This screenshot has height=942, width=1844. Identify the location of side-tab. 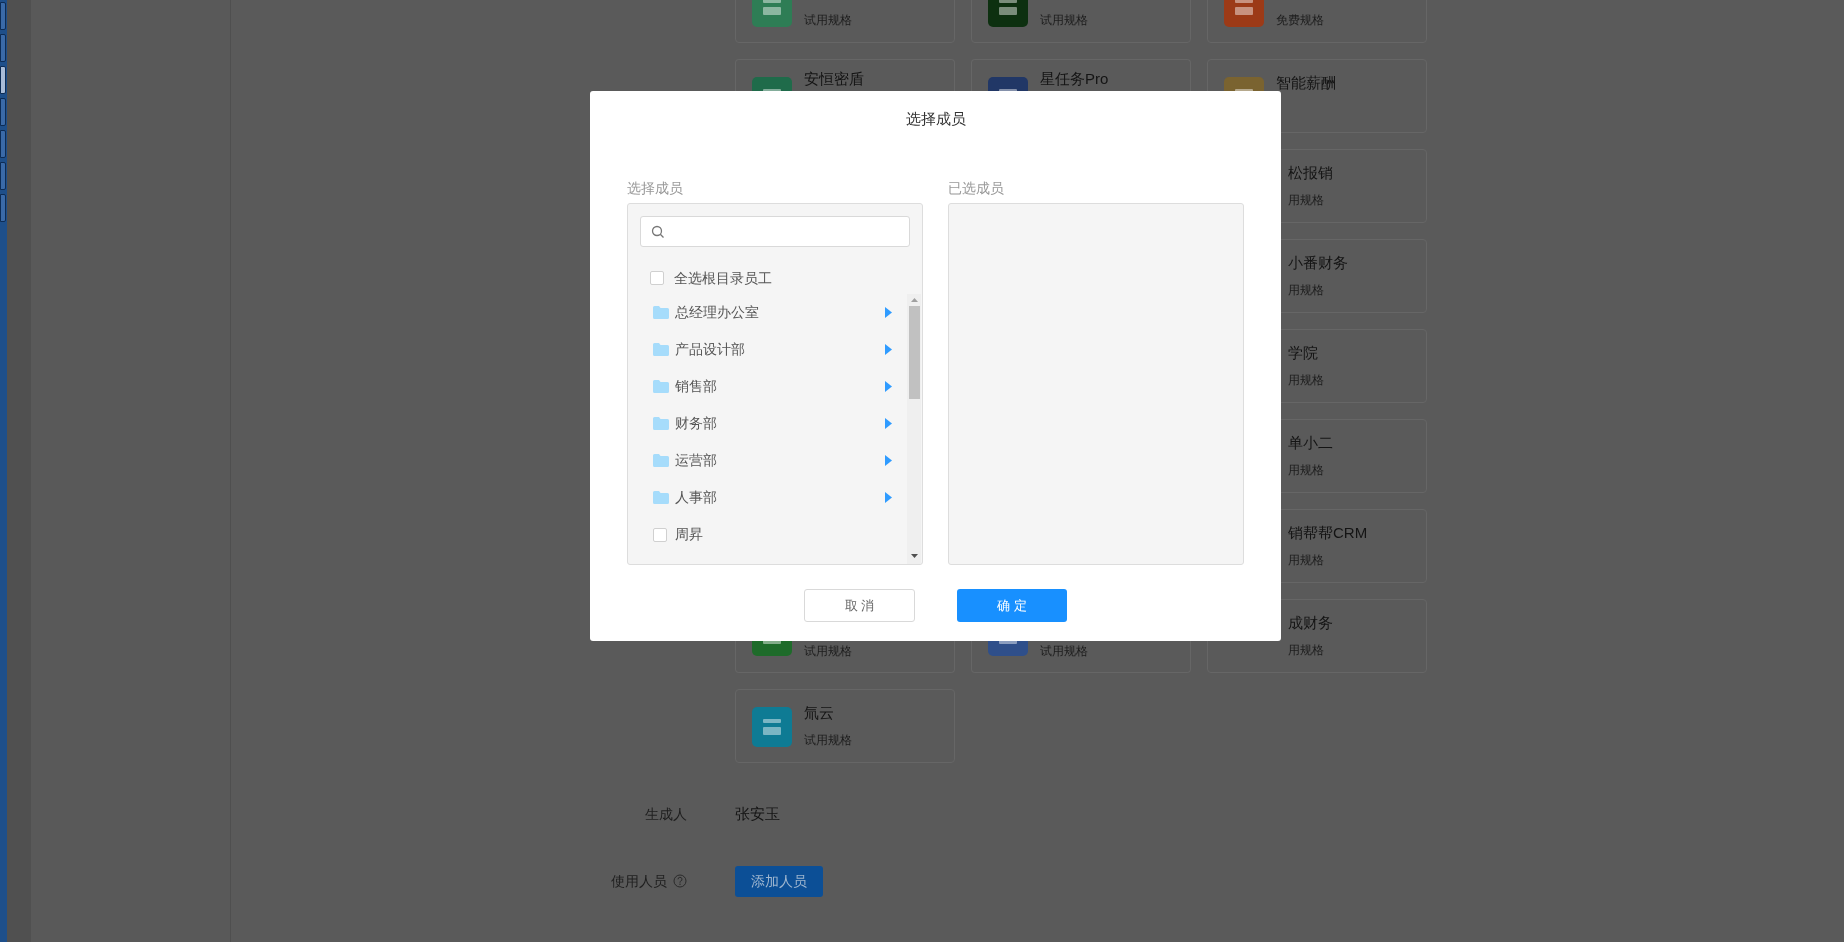
(3, 80).